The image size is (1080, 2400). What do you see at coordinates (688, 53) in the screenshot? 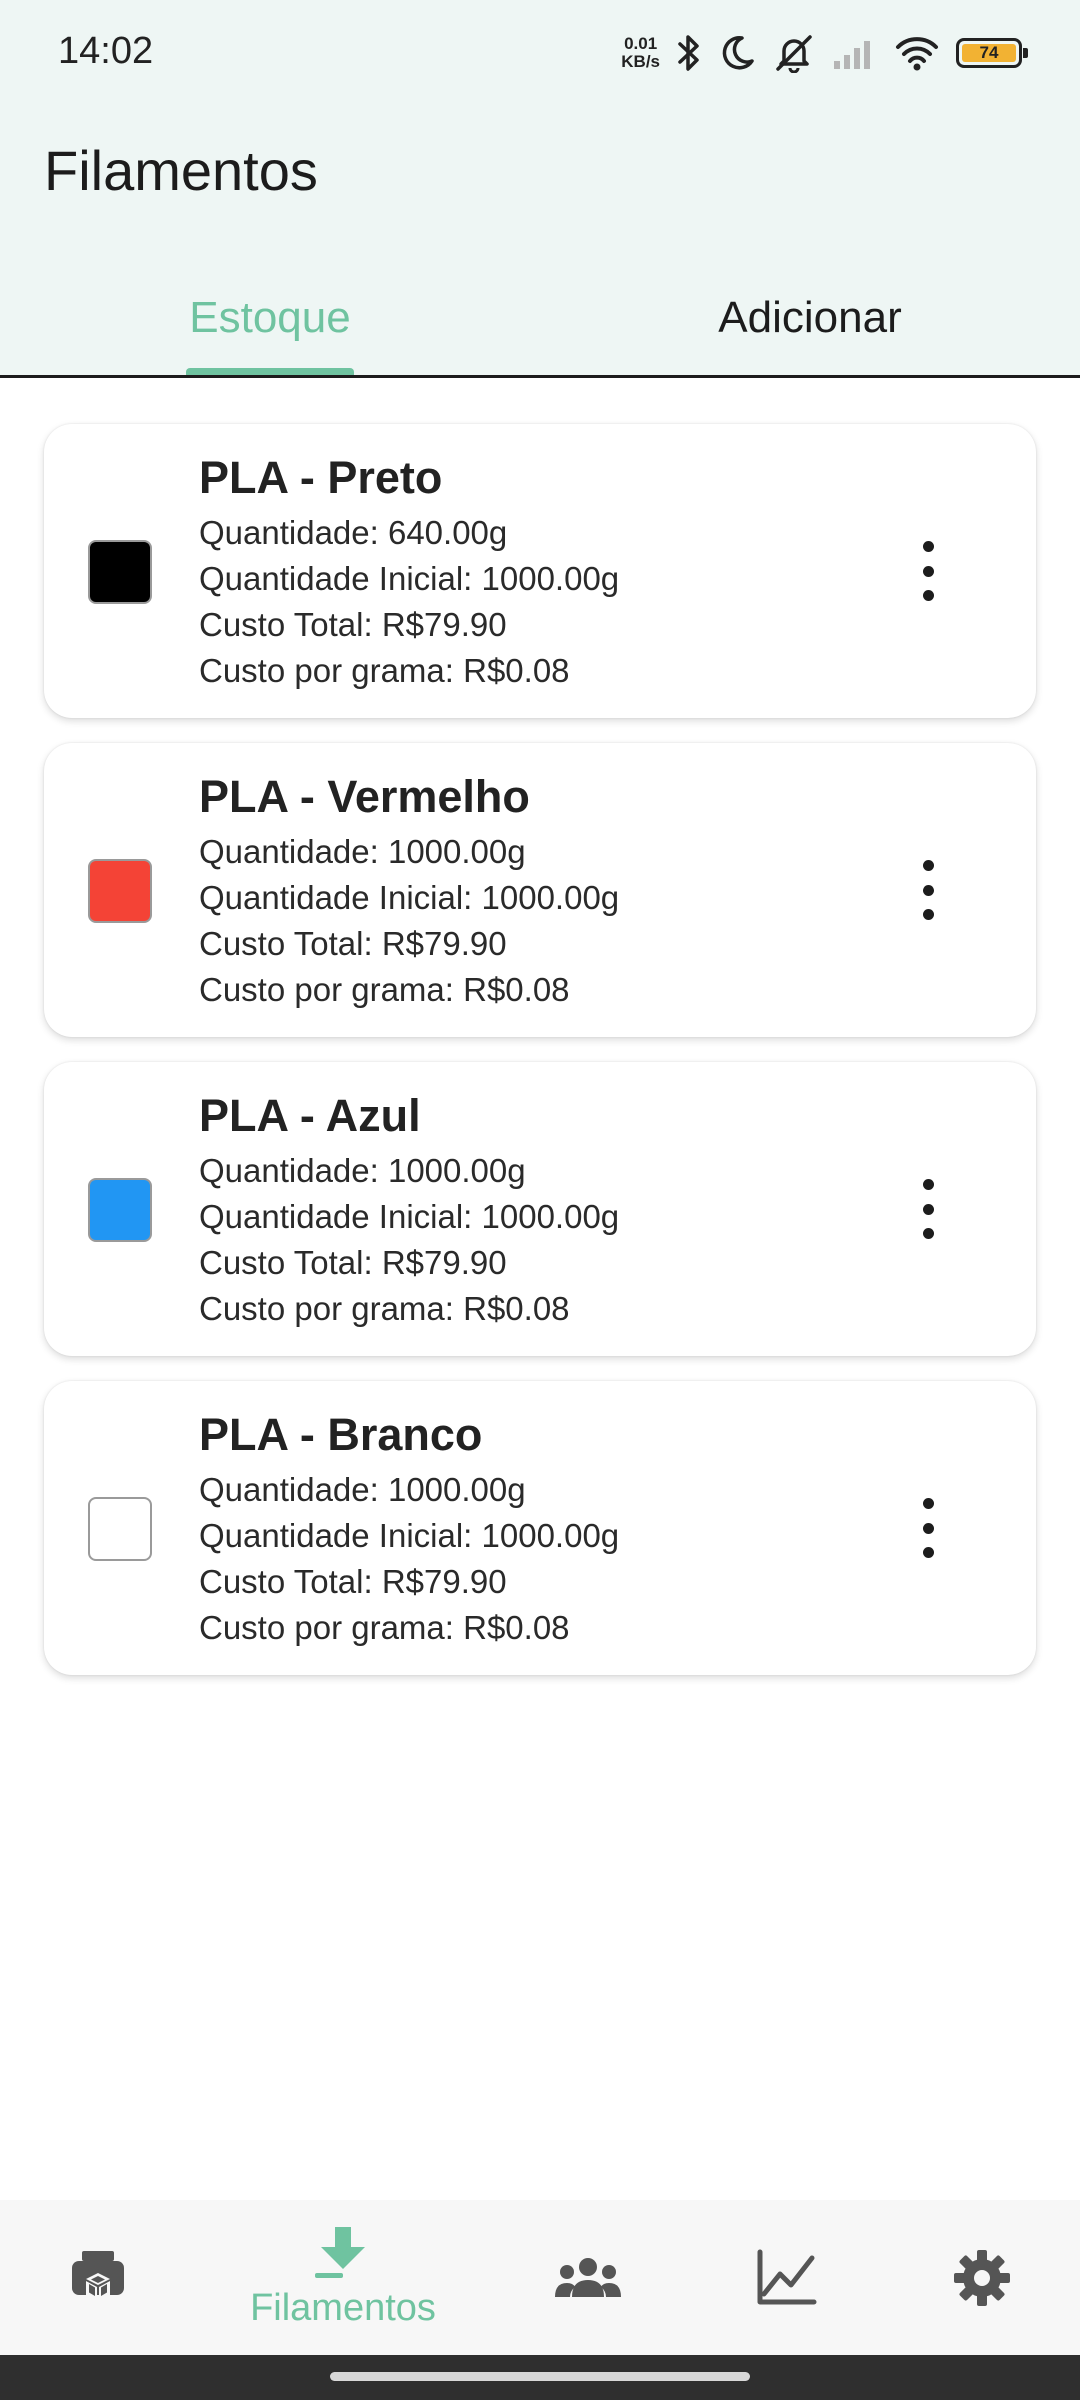
I see `bluetooth-icon` at bounding box center [688, 53].